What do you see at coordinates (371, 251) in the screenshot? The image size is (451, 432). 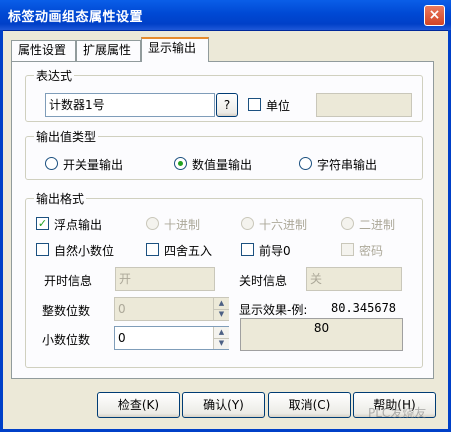 I see `password-label: 密码` at bounding box center [371, 251].